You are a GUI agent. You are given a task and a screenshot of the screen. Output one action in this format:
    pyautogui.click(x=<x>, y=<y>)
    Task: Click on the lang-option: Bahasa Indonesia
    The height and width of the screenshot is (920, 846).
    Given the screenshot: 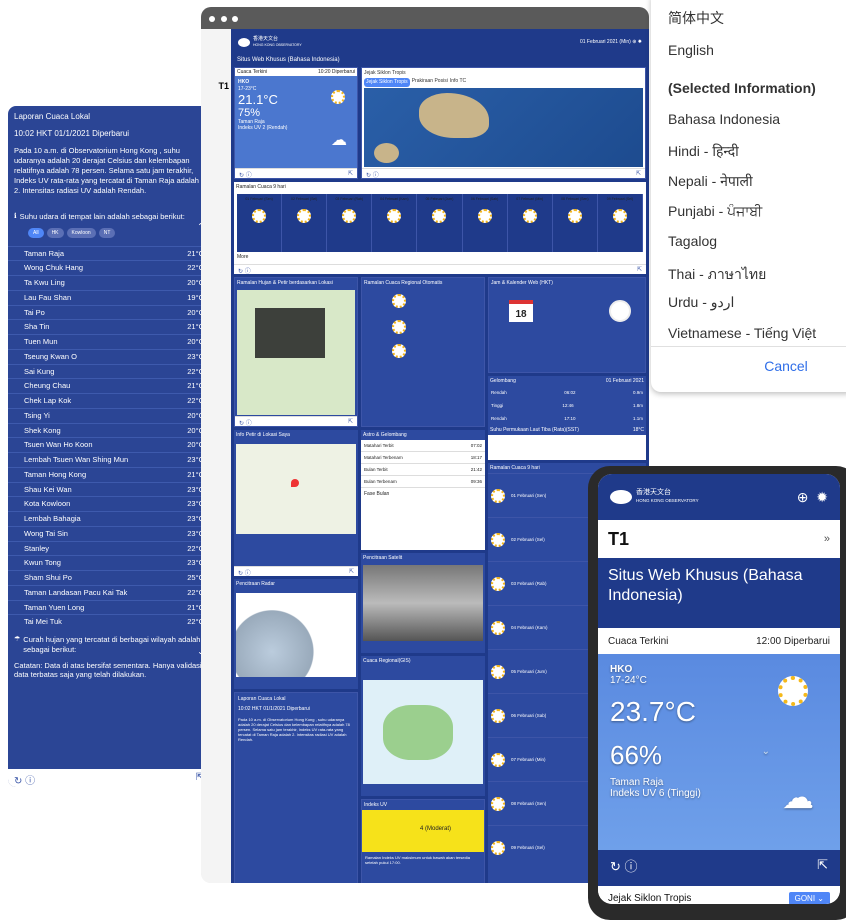 What is the action you would take?
    pyautogui.click(x=757, y=126)
    